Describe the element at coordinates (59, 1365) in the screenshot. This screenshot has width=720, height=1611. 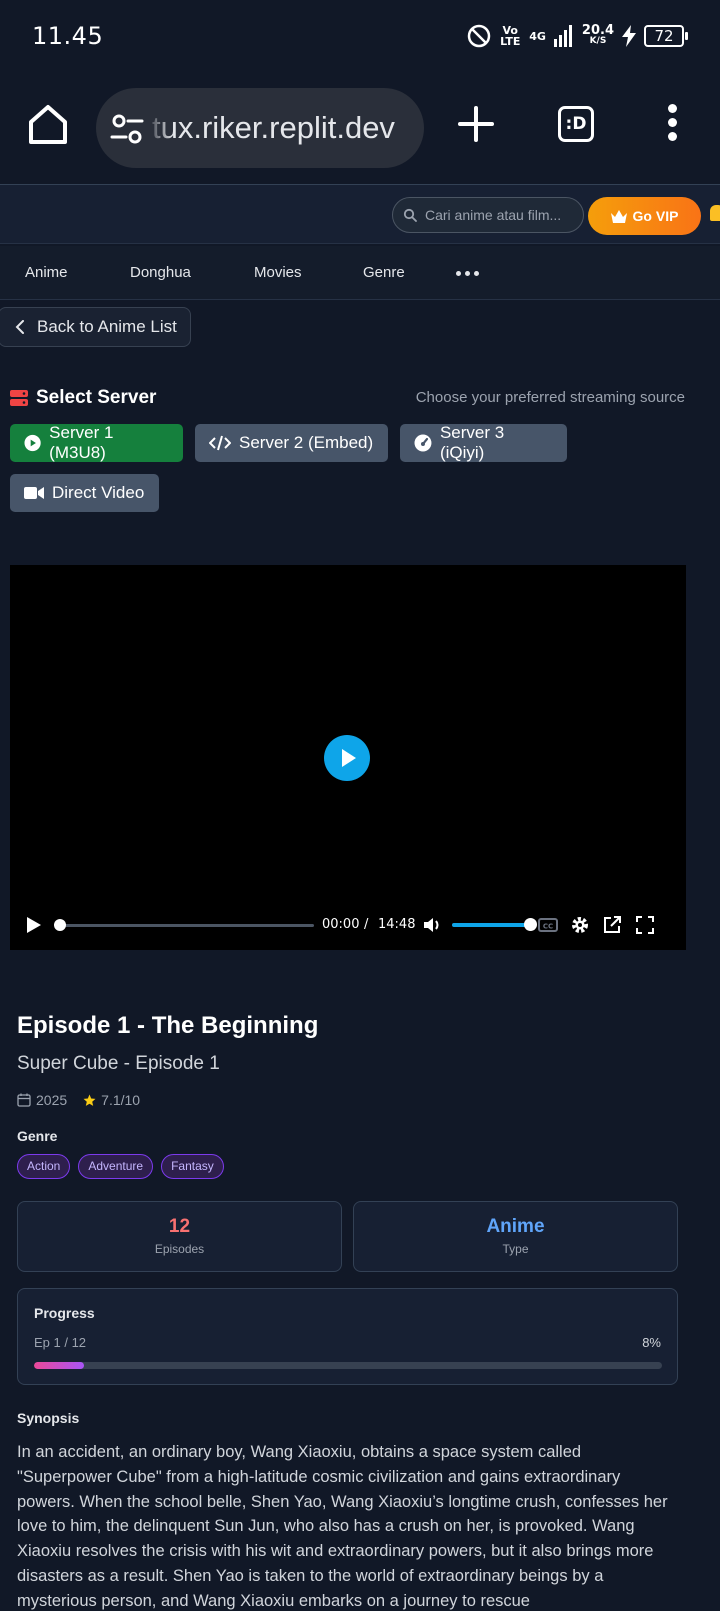
I see `progress-fill` at that location.